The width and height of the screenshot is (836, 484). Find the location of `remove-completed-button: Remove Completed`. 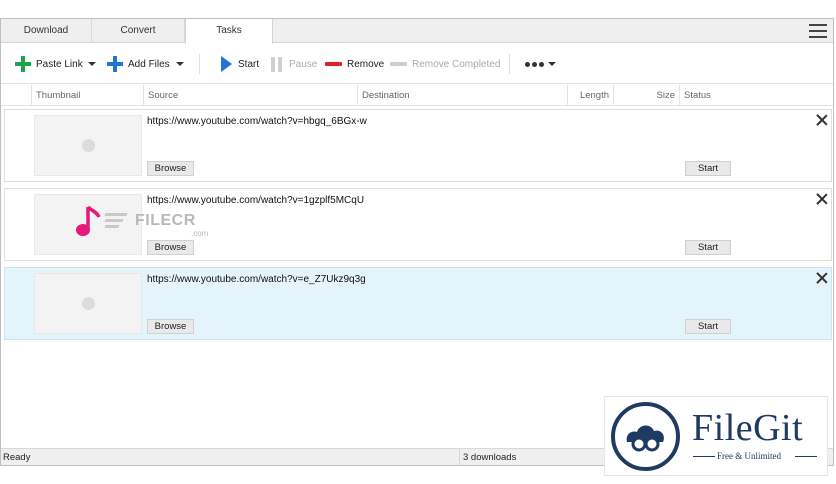

remove-completed-button: Remove Completed is located at coordinates (445, 64).